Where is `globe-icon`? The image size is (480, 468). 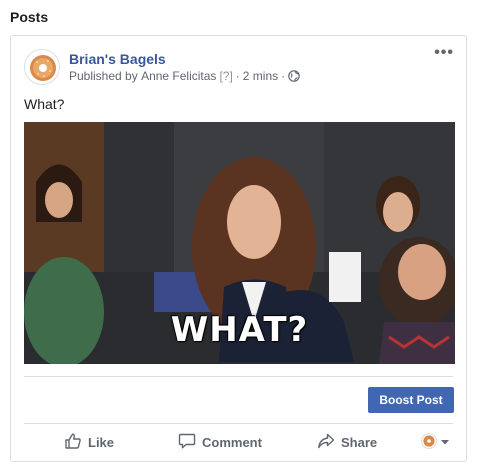 globe-icon is located at coordinates (294, 76).